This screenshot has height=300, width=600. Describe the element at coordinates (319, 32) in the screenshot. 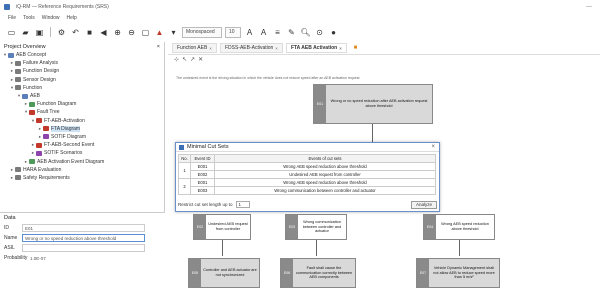

I see `refresh-icon: ⊙` at that location.